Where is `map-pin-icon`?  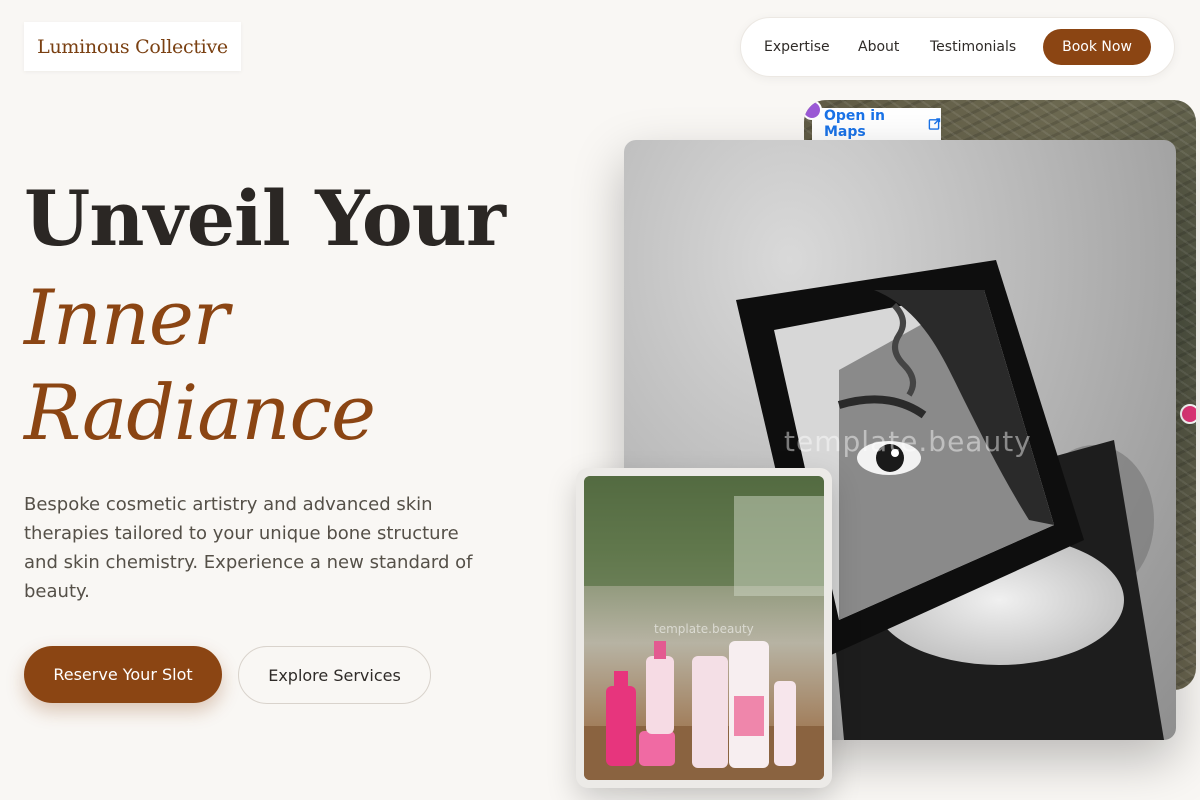
map-pin-icon is located at coordinates (1188, 414).